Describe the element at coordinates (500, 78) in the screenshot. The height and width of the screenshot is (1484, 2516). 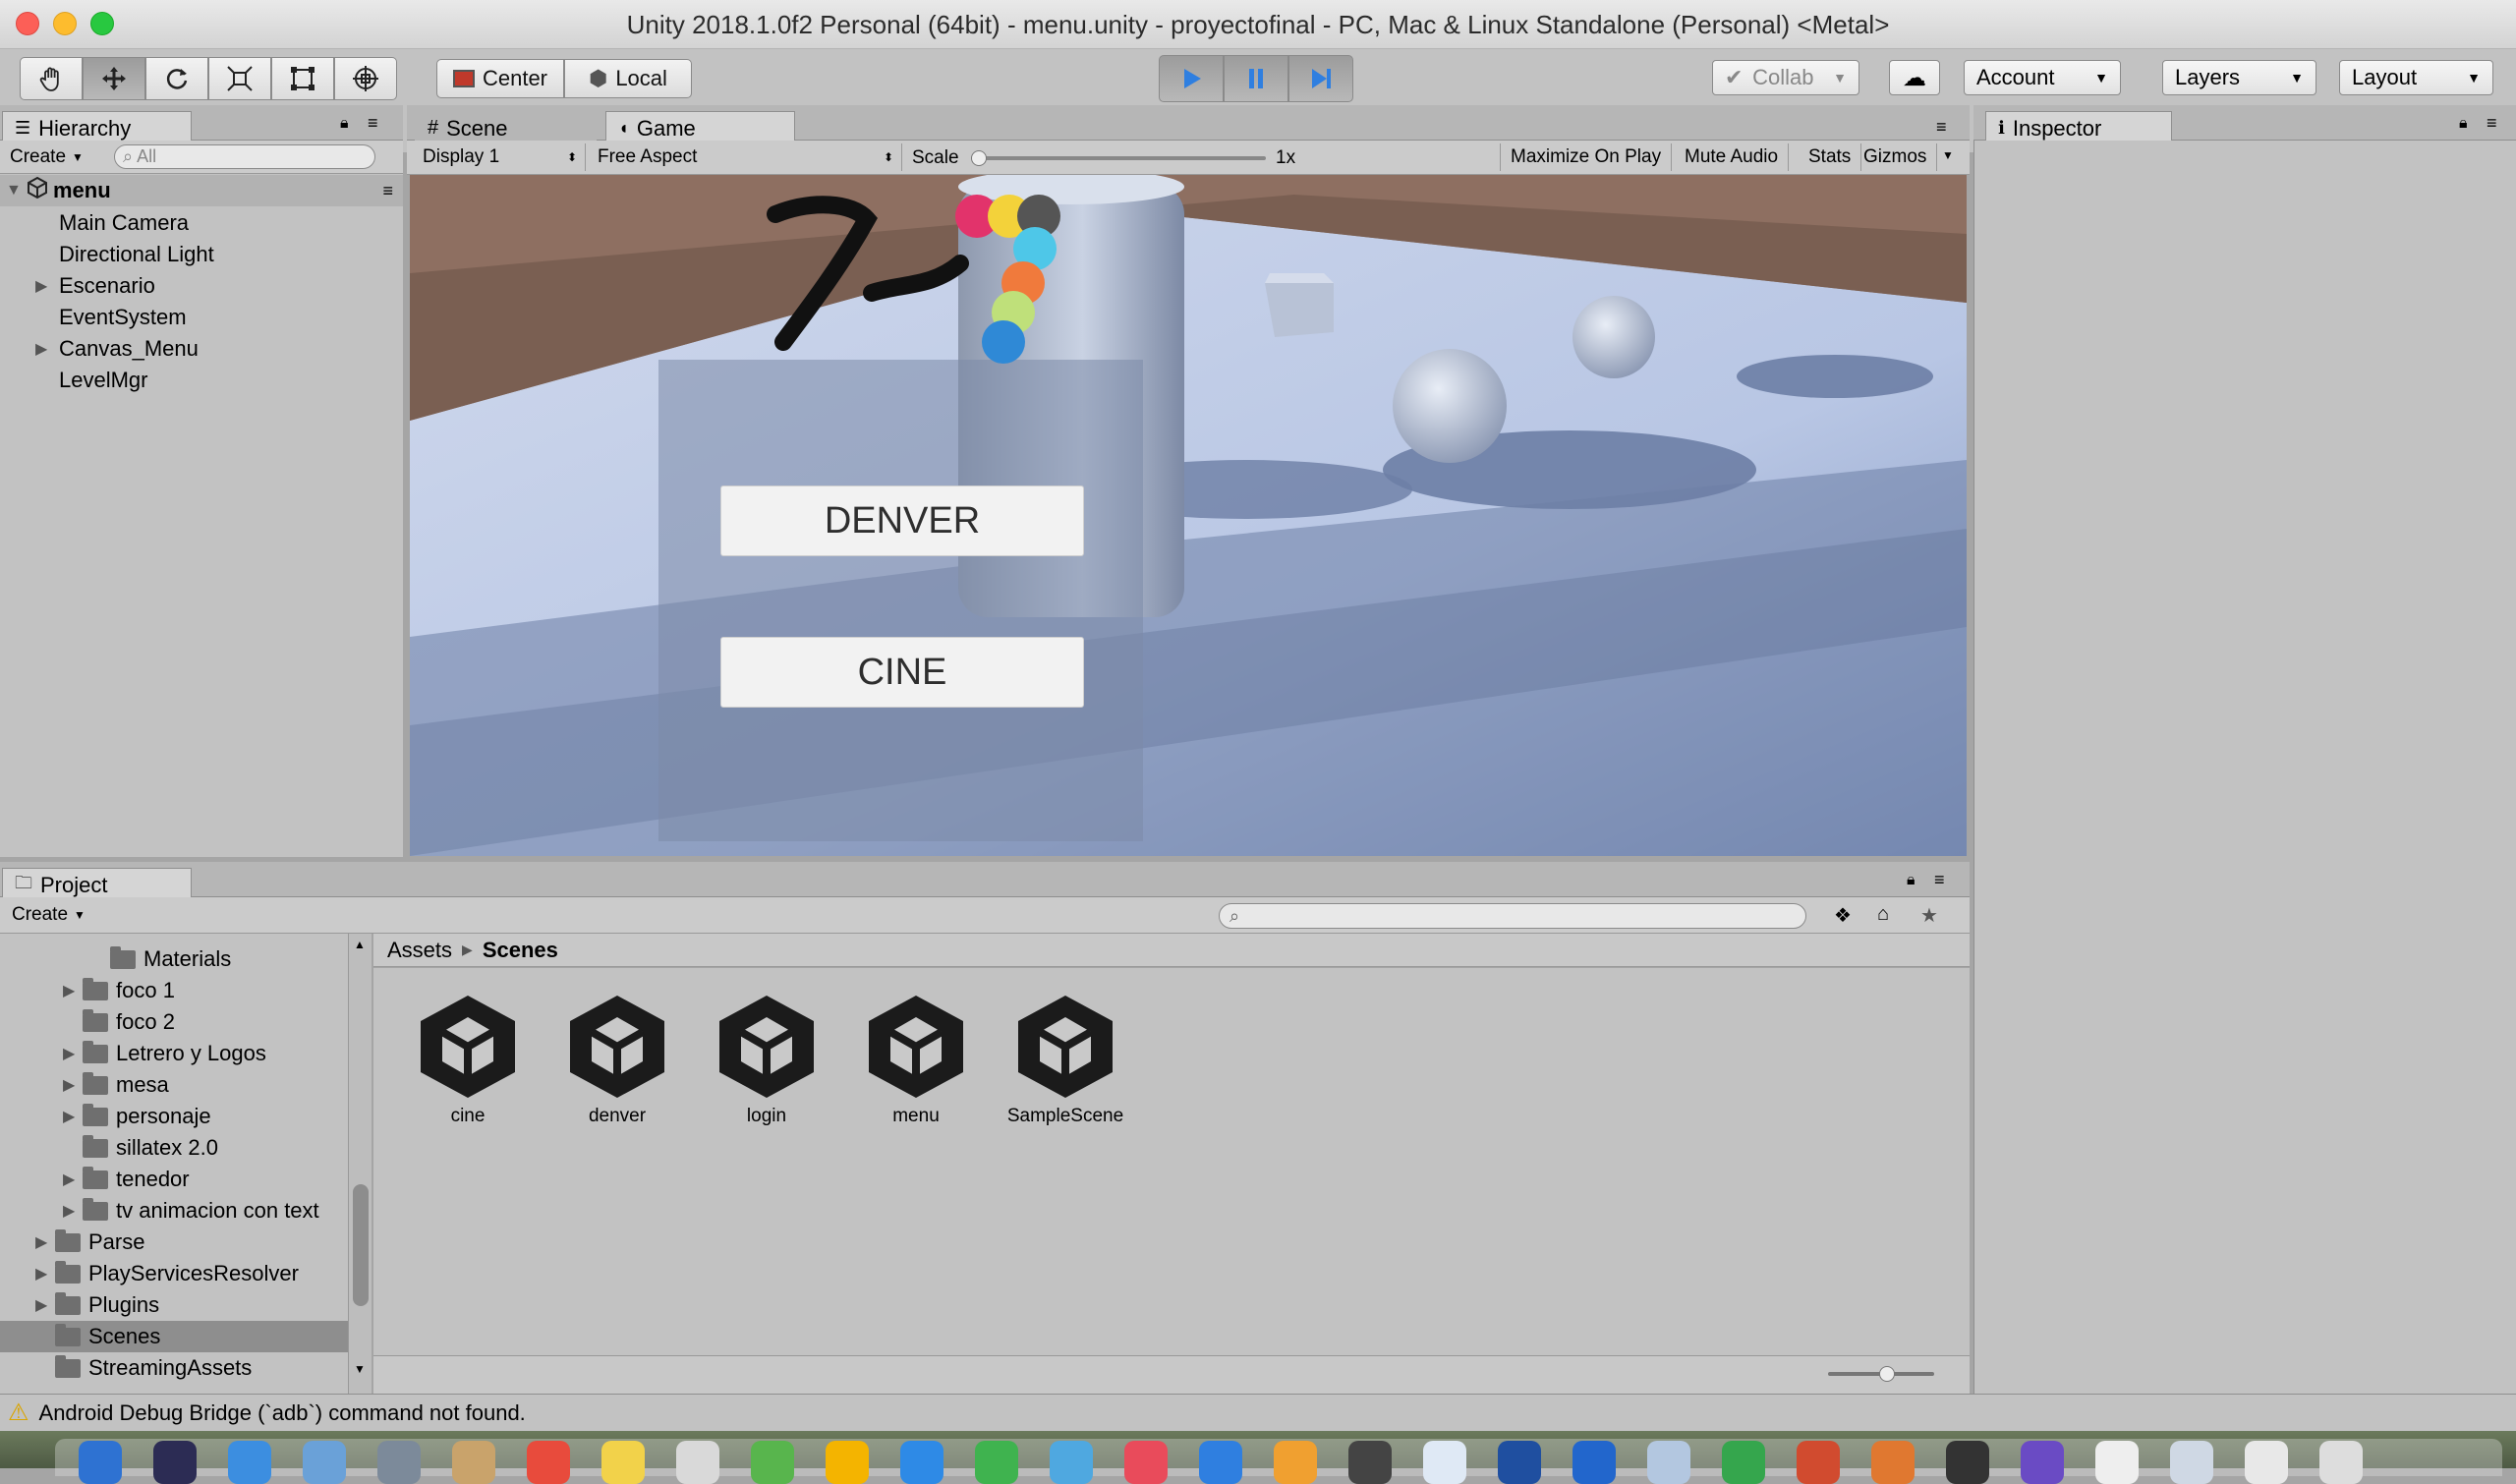
I see `pivot-center-button: Center` at that location.